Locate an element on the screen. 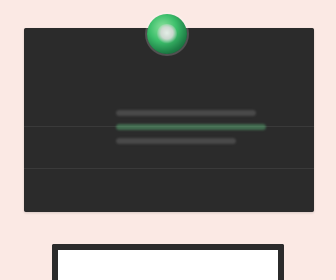 The height and width of the screenshot is (280, 336). card-divider-bottom is located at coordinates (169, 168).